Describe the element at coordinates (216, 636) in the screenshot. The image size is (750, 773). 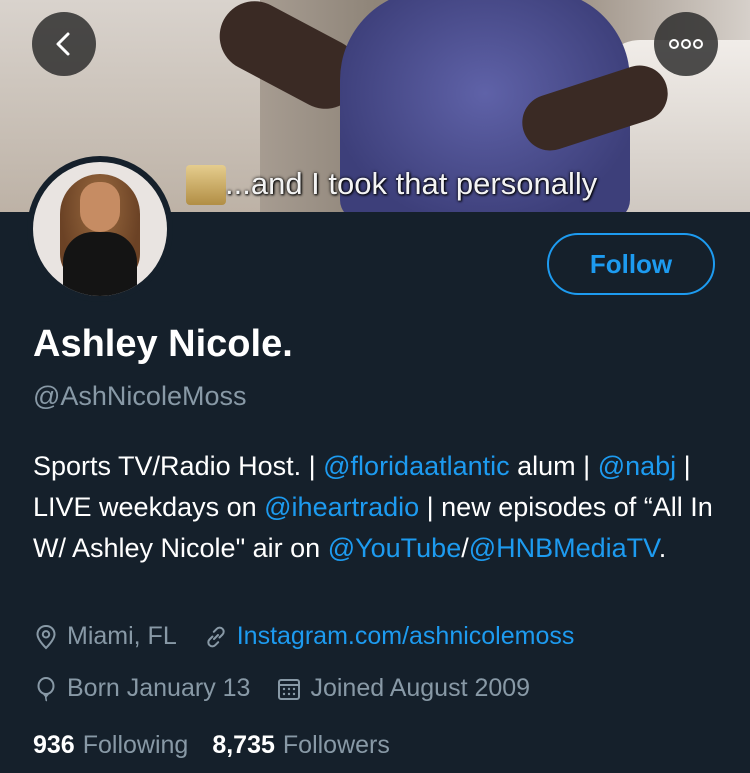
I see `link-icon` at that location.